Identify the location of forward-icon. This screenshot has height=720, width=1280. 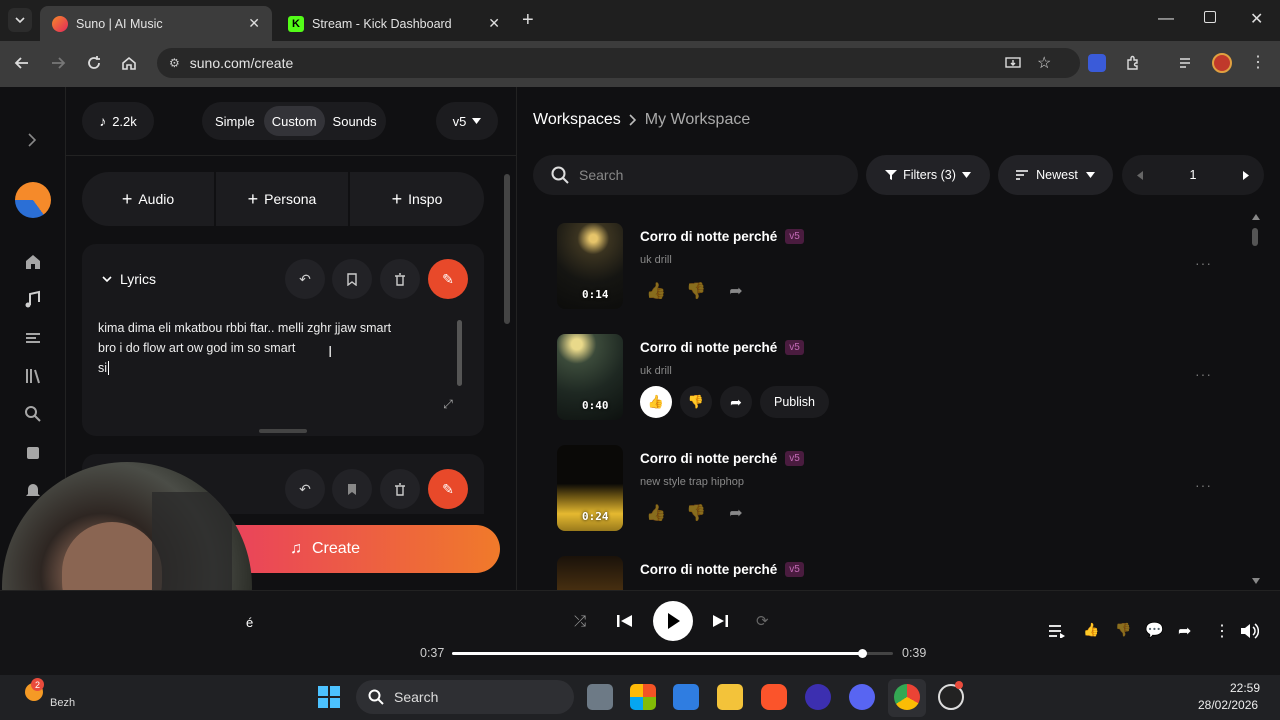
(58, 63).